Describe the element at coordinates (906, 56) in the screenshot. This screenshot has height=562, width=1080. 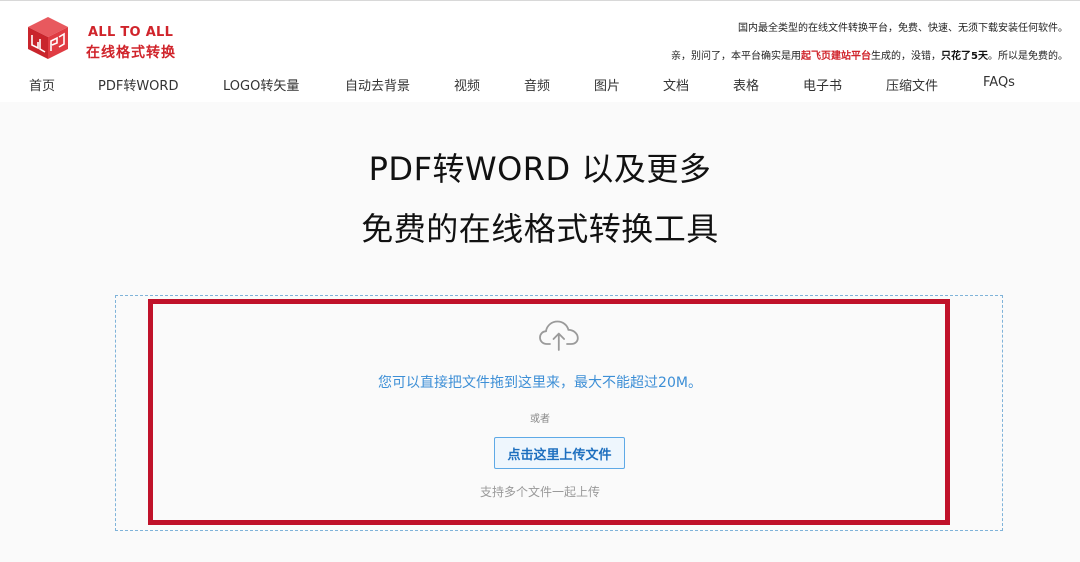
I see `notice-text: 生成的，没错，` at that location.